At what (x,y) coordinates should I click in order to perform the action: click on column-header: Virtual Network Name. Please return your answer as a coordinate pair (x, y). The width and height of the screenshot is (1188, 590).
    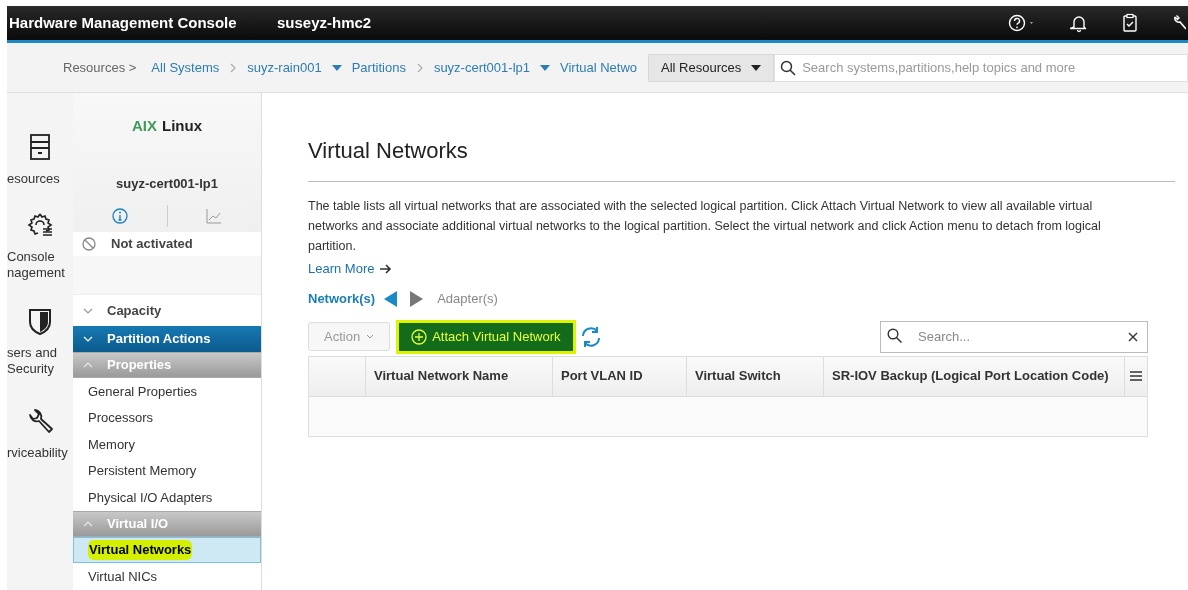
    Looking at the image, I should click on (459, 376).